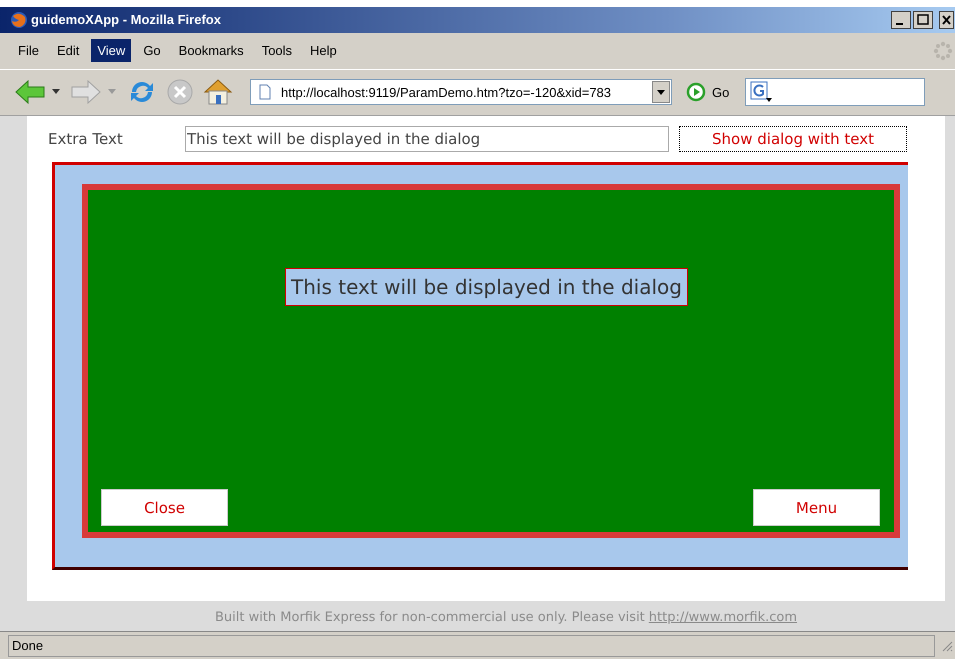 Image resolution: width=955 pixels, height=659 pixels. What do you see at coordinates (429, 618) in the screenshot?
I see `footer-text: Built with Morfik Express for non-commercial use only. Please visit` at bounding box center [429, 618].